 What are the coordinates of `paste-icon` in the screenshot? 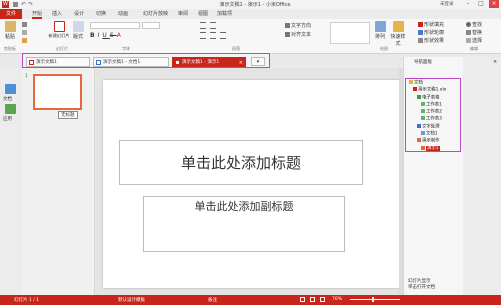 It's located at (10, 26).